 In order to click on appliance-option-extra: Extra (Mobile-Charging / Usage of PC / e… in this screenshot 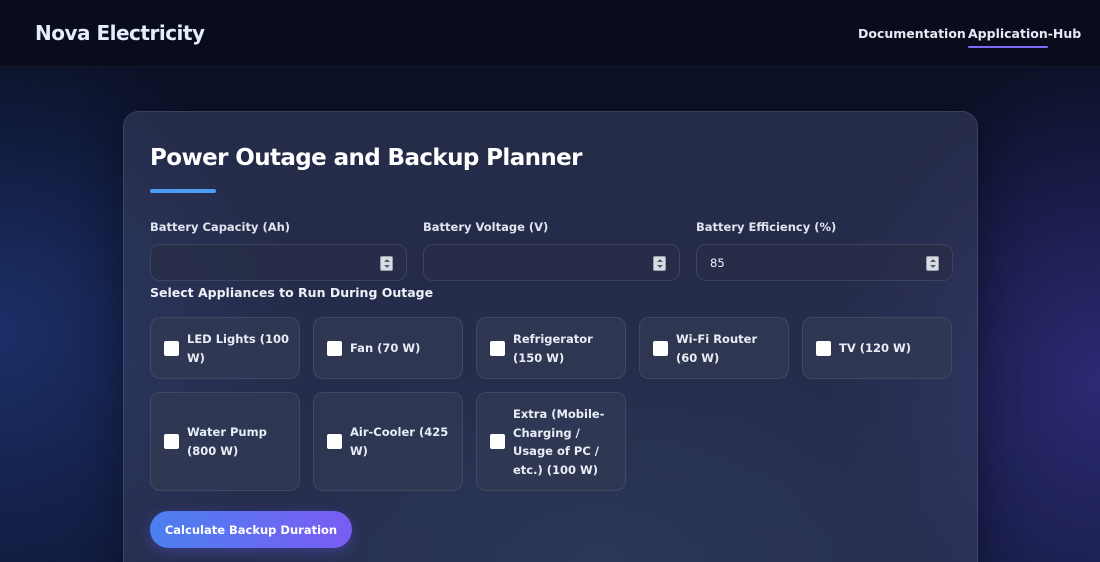, I will do `click(551, 441)`.